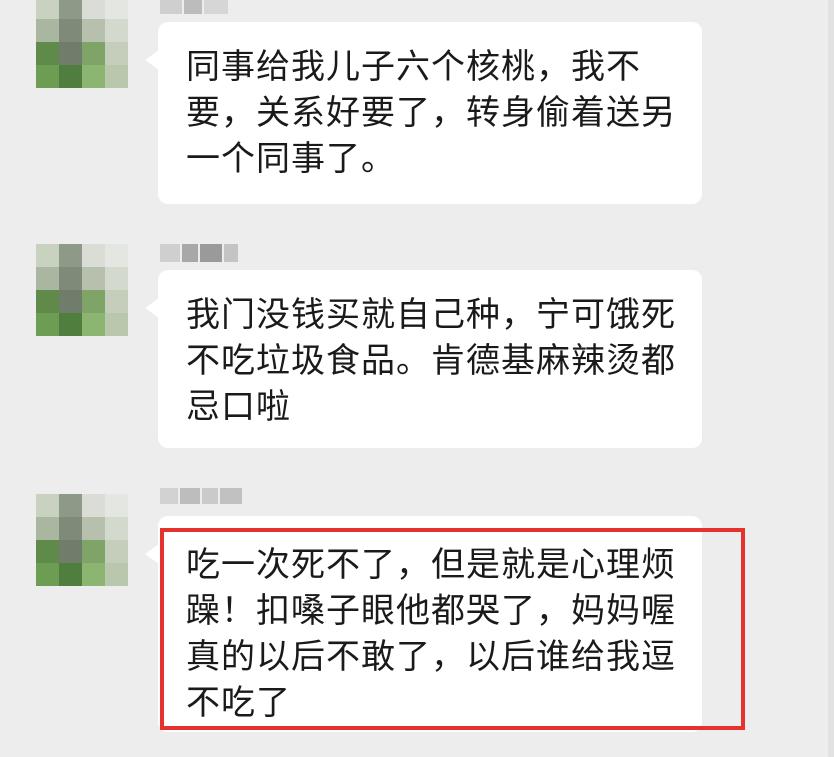 The height and width of the screenshot is (757, 834). What do you see at coordinates (431, 113) in the screenshot?
I see `message-text: 同事给我儿子六个核桃，我不要，关系好要了，转身偷着送另一个同事了。` at bounding box center [431, 113].